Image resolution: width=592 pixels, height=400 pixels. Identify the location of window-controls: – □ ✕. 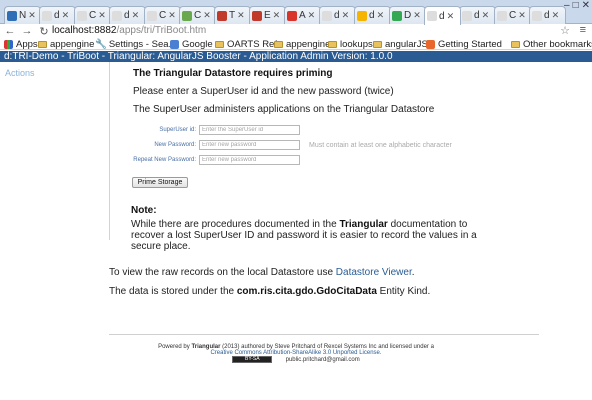
(577, 6).